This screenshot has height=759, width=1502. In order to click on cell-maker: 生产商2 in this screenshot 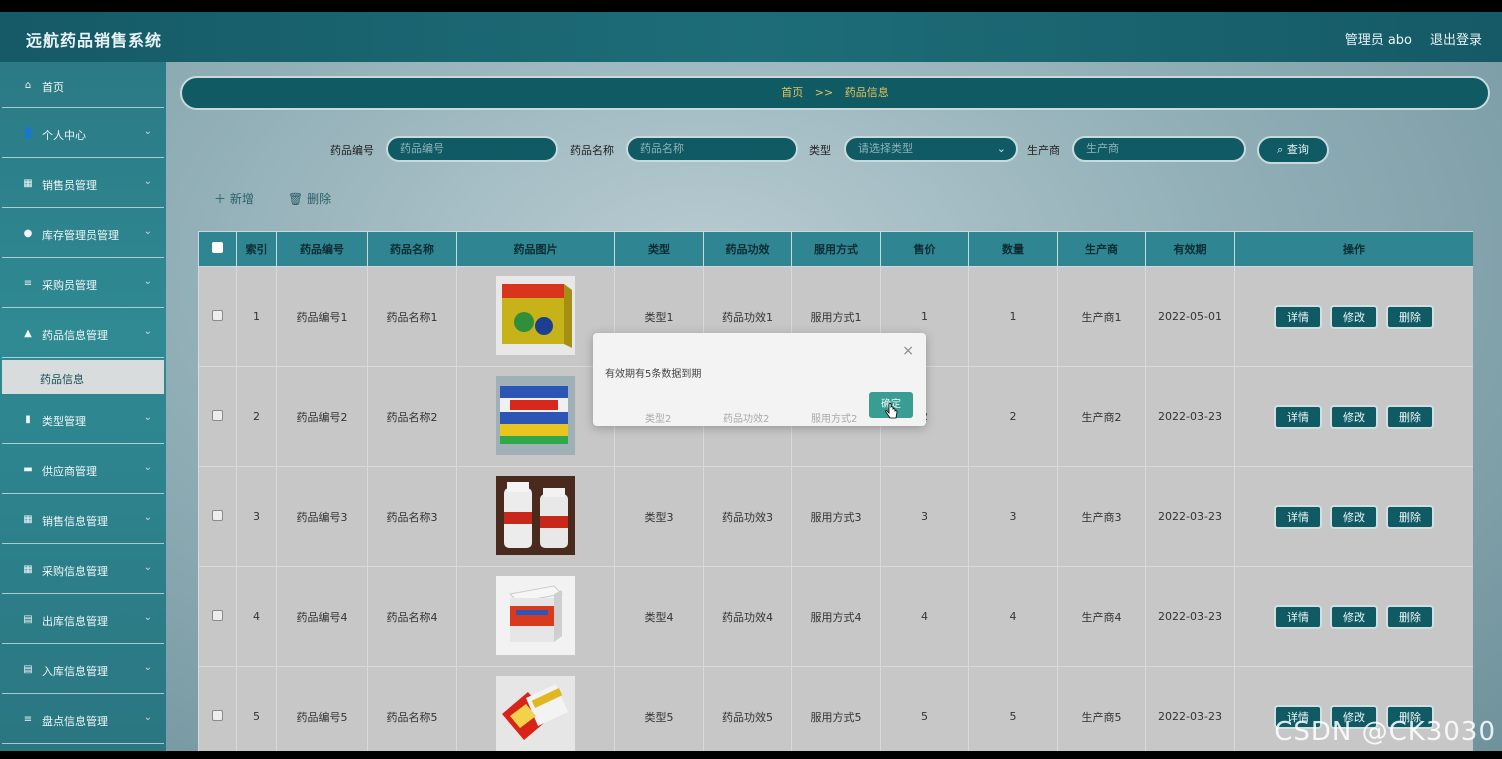, I will do `click(1101, 416)`.